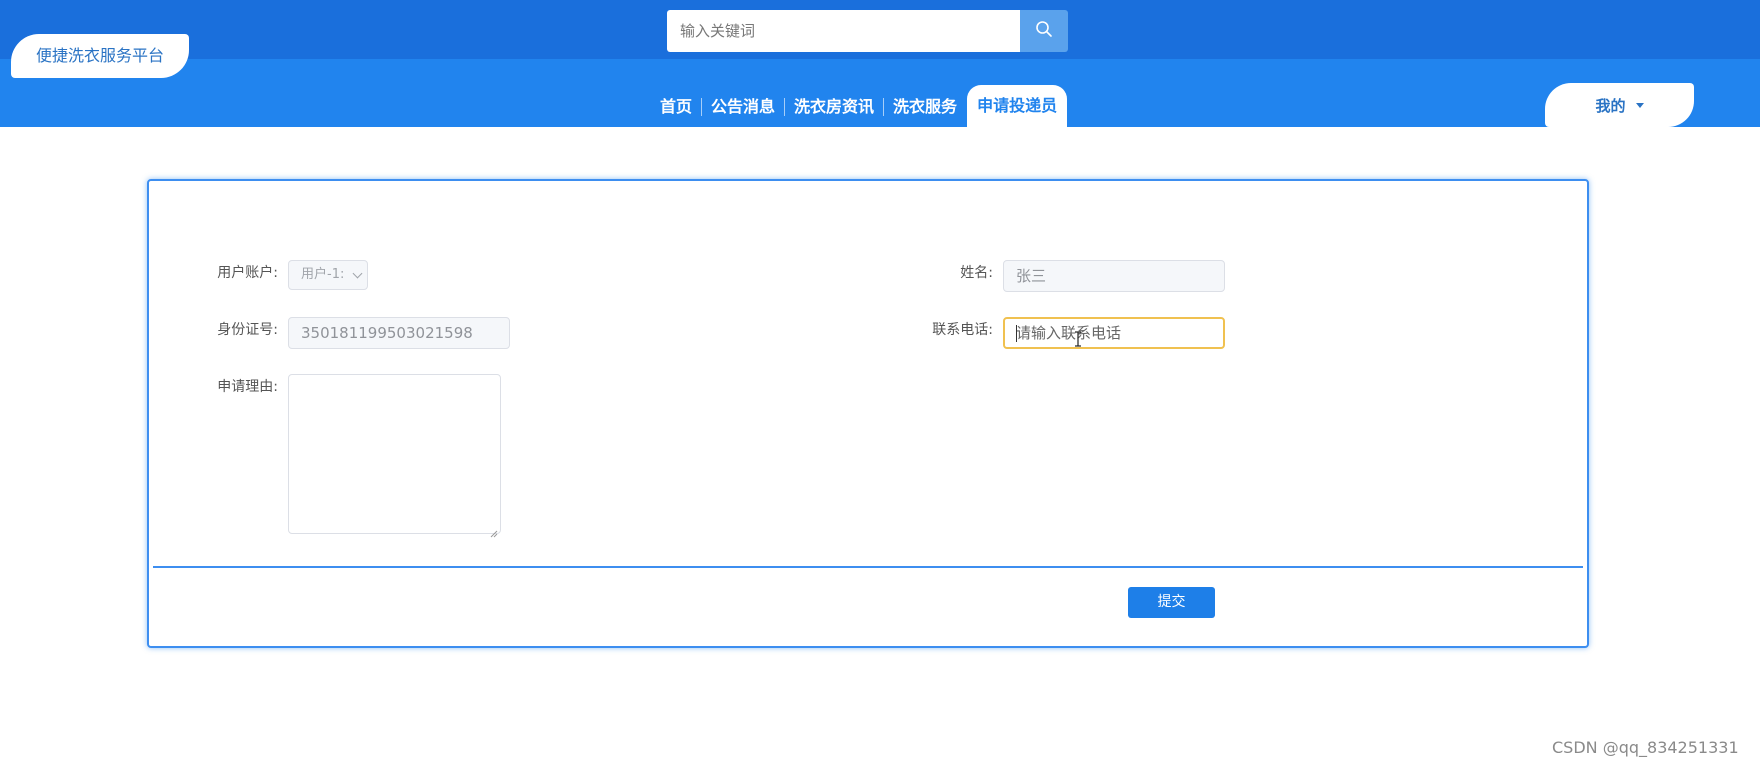 The width and height of the screenshot is (1760, 767). I want to click on search-icon, so click(1044, 31).